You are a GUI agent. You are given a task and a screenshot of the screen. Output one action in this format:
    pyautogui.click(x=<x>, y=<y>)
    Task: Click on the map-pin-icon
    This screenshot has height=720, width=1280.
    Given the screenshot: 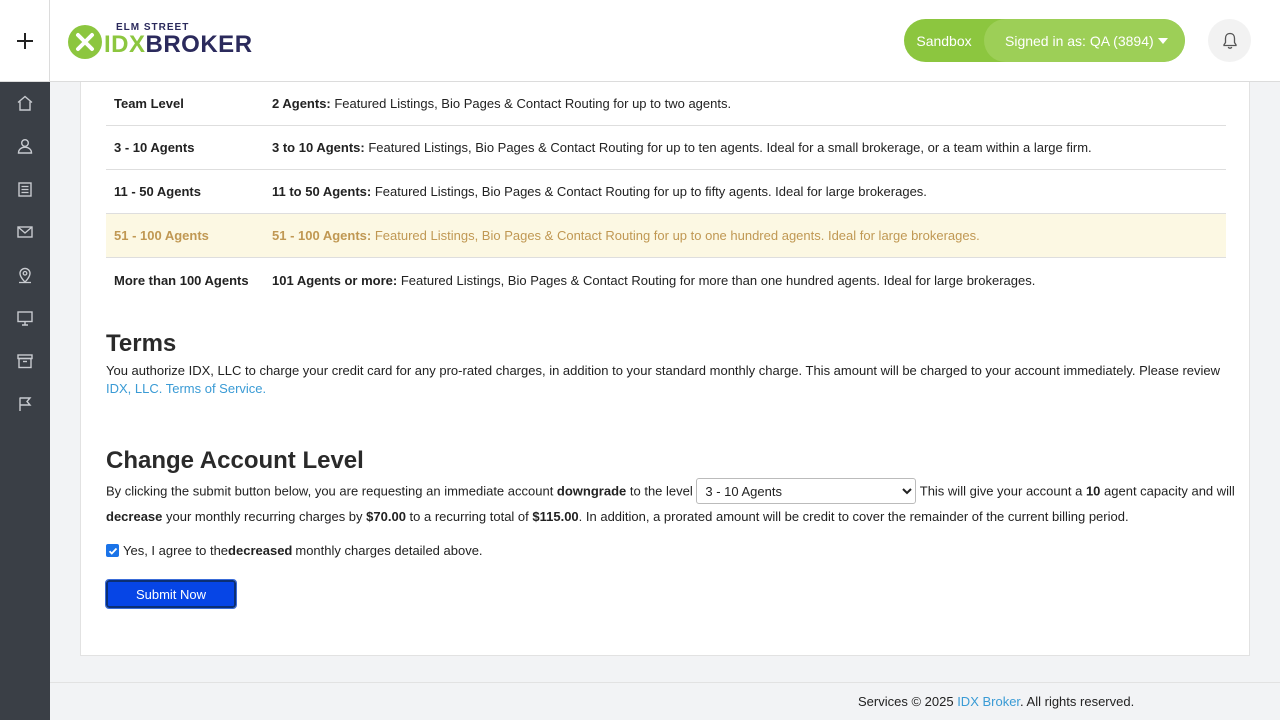 What is the action you would take?
    pyautogui.click(x=25, y=275)
    